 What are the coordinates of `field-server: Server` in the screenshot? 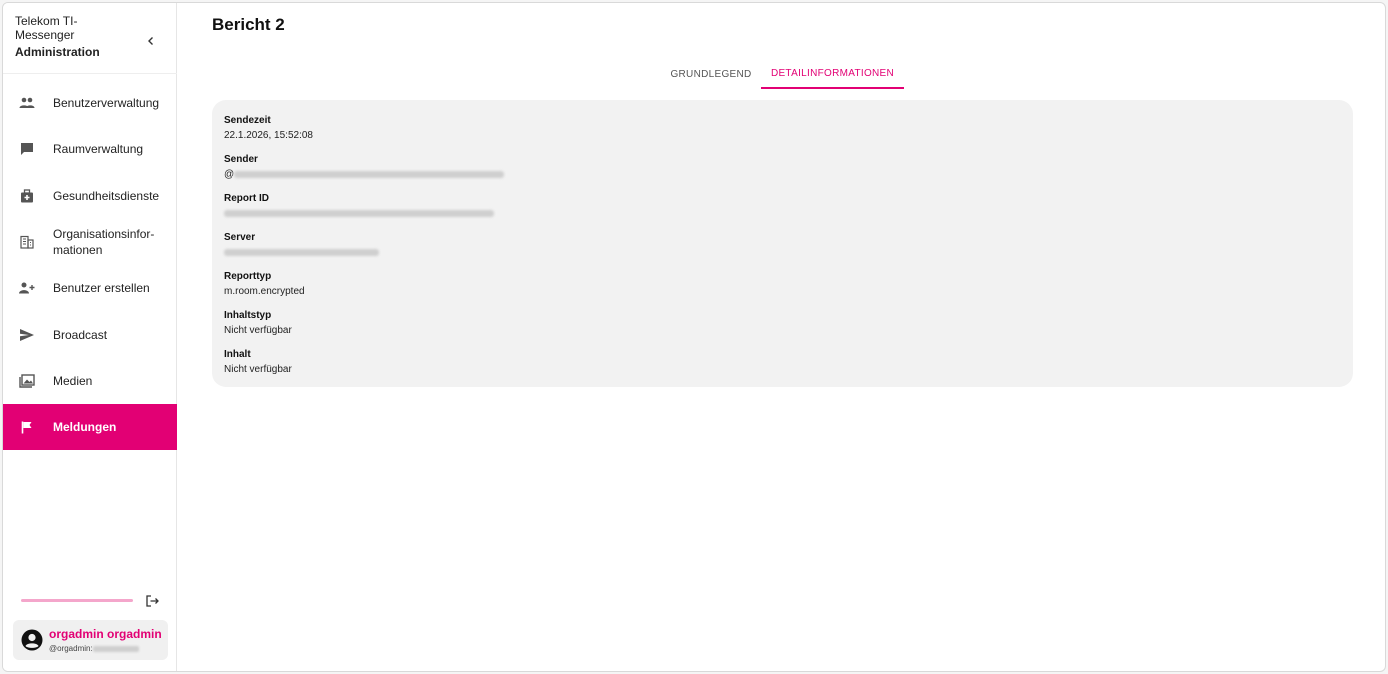 It's located at (301, 245).